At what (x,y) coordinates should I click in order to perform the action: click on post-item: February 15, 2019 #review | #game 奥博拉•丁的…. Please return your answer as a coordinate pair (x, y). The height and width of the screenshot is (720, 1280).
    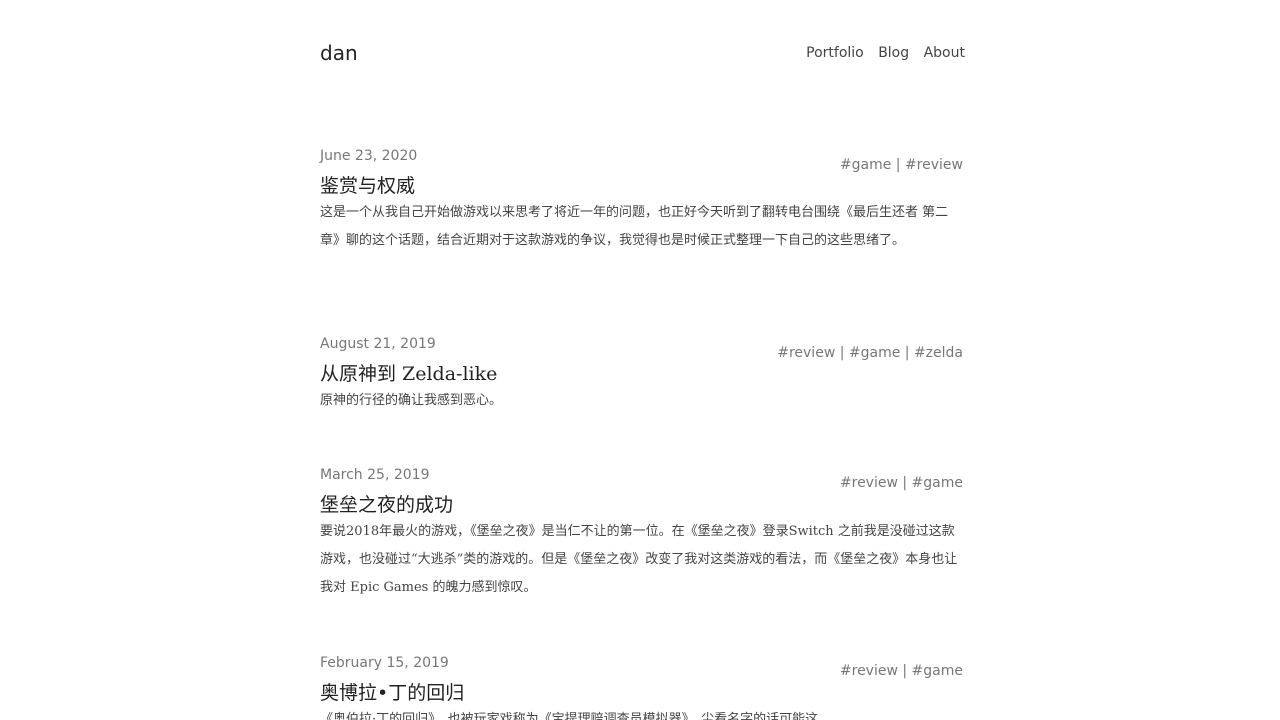
    Looking at the image, I should click on (642, 687).